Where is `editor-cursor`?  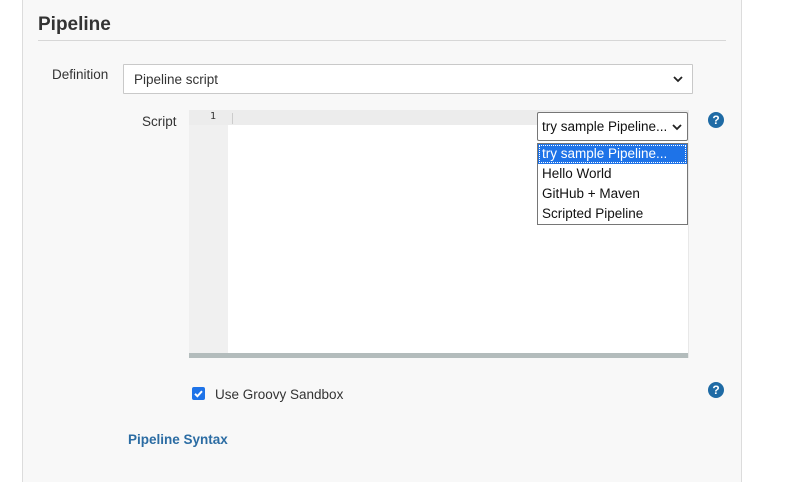
editor-cursor is located at coordinates (232, 118).